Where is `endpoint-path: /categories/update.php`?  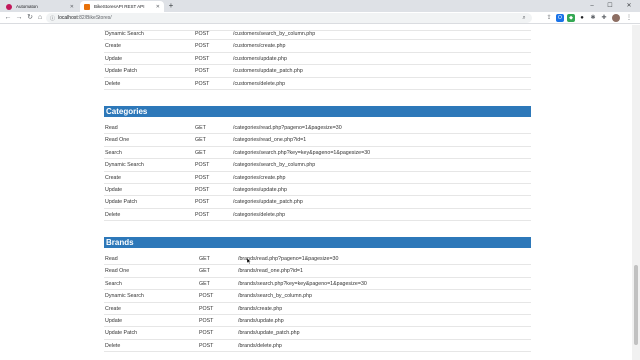 endpoint-path: /categories/update.php is located at coordinates (260, 189).